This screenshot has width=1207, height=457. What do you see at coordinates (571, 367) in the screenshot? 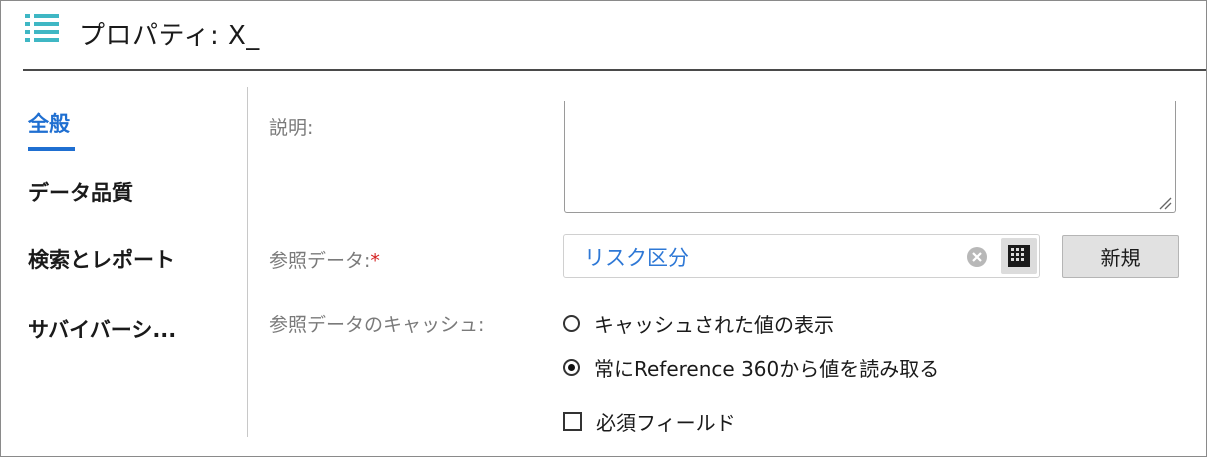
I see `radio-button-selected` at bounding box center [571, 367].